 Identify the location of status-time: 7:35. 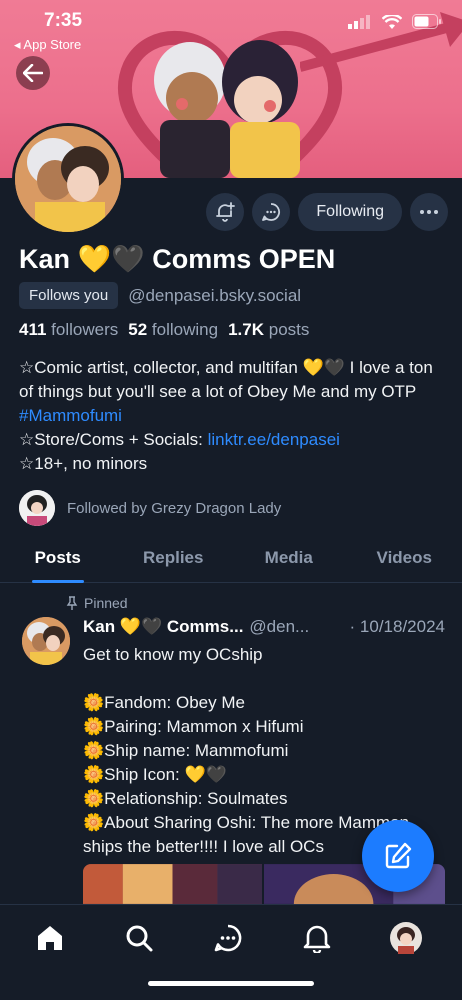
(63, 20).